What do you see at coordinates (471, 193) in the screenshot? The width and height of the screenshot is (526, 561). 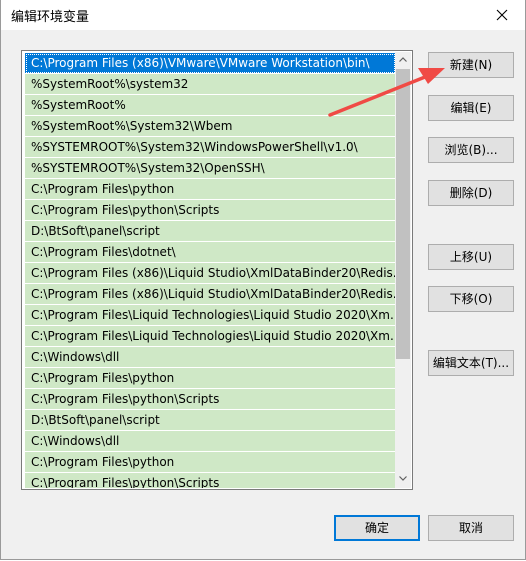 I see `delete-button: 删除(D)` at bounding box center [471, 193].